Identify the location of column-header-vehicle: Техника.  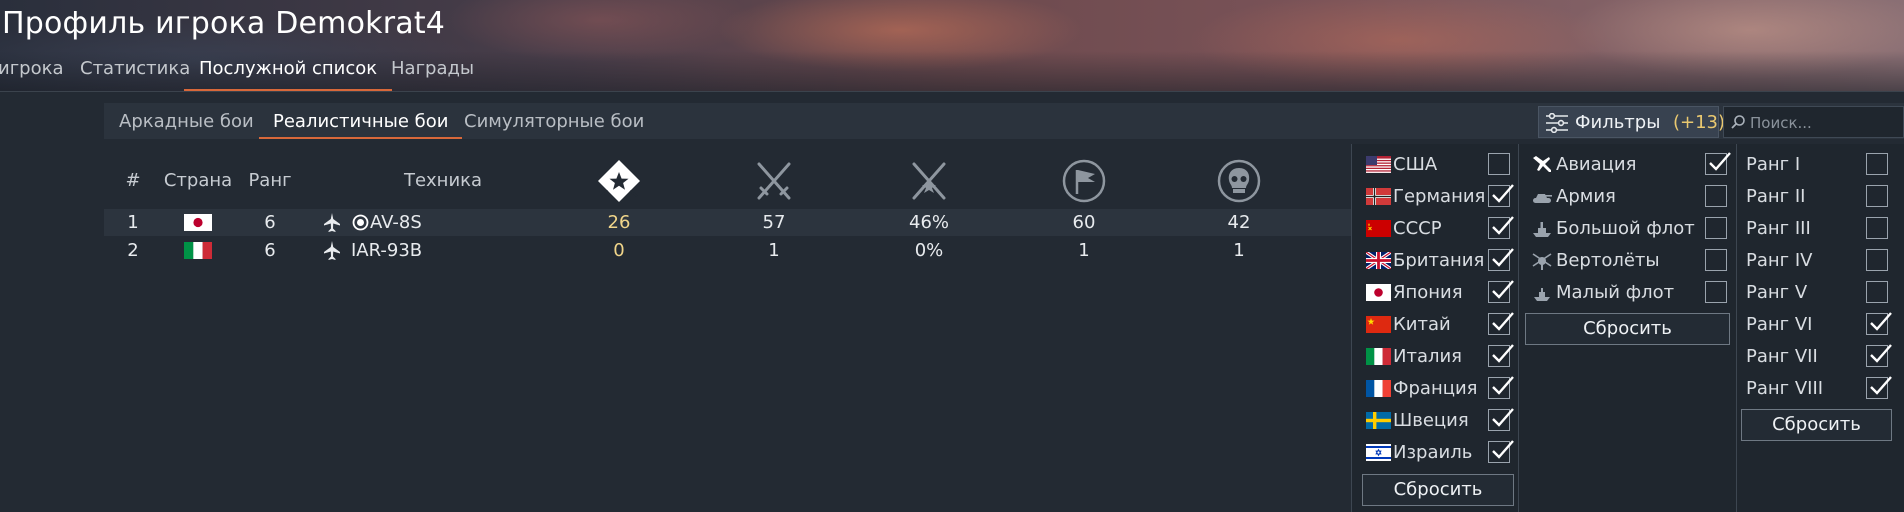
(443, 180).